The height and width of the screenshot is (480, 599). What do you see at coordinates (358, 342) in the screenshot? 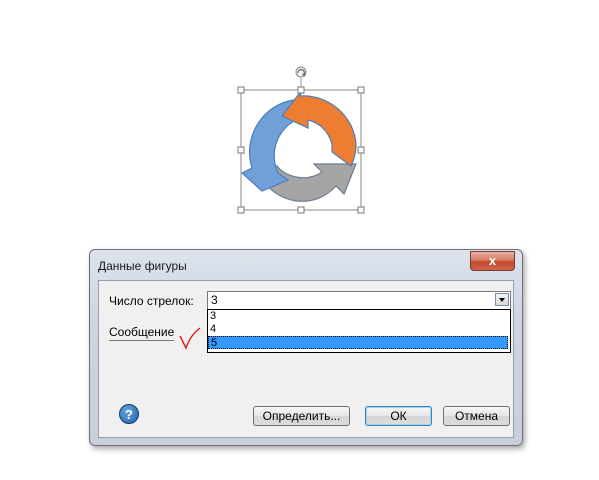
I see `dropdown-option-5: 5` at bounding box center [358, 342].